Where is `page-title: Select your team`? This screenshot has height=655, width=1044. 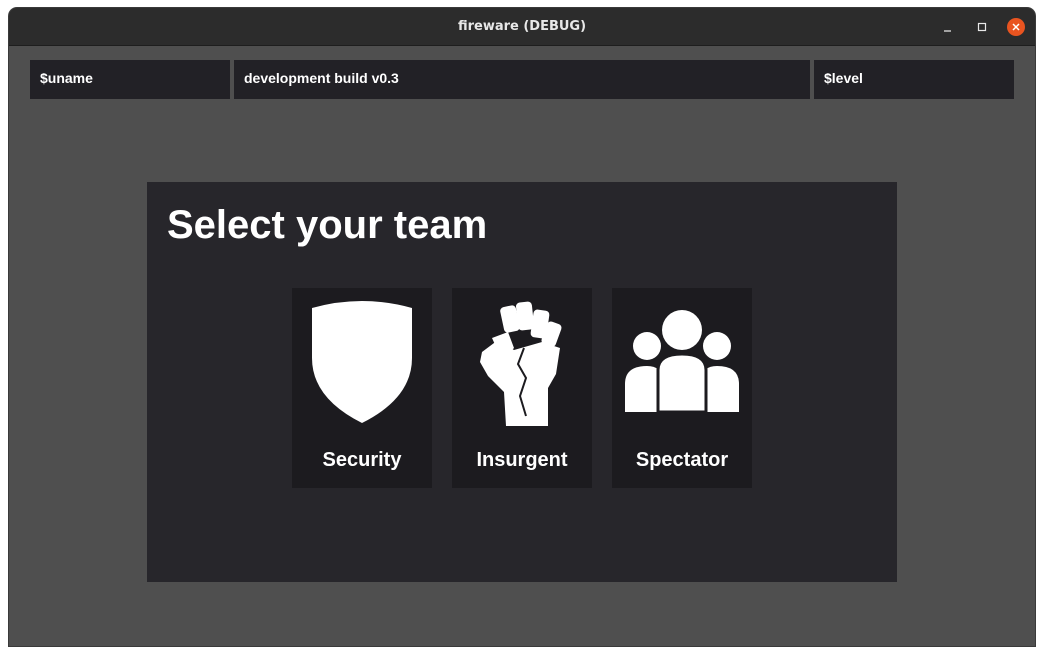 page-title: Select your team is located at coordinates (327, 225).